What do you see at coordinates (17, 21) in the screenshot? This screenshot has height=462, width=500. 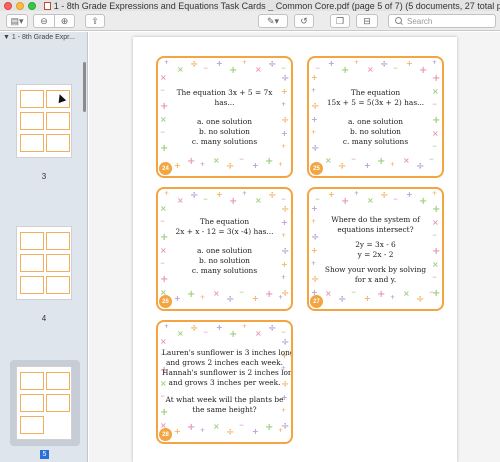 I see `sidebar-toggle-button: ▤▾` at bounding box center [17, 21].